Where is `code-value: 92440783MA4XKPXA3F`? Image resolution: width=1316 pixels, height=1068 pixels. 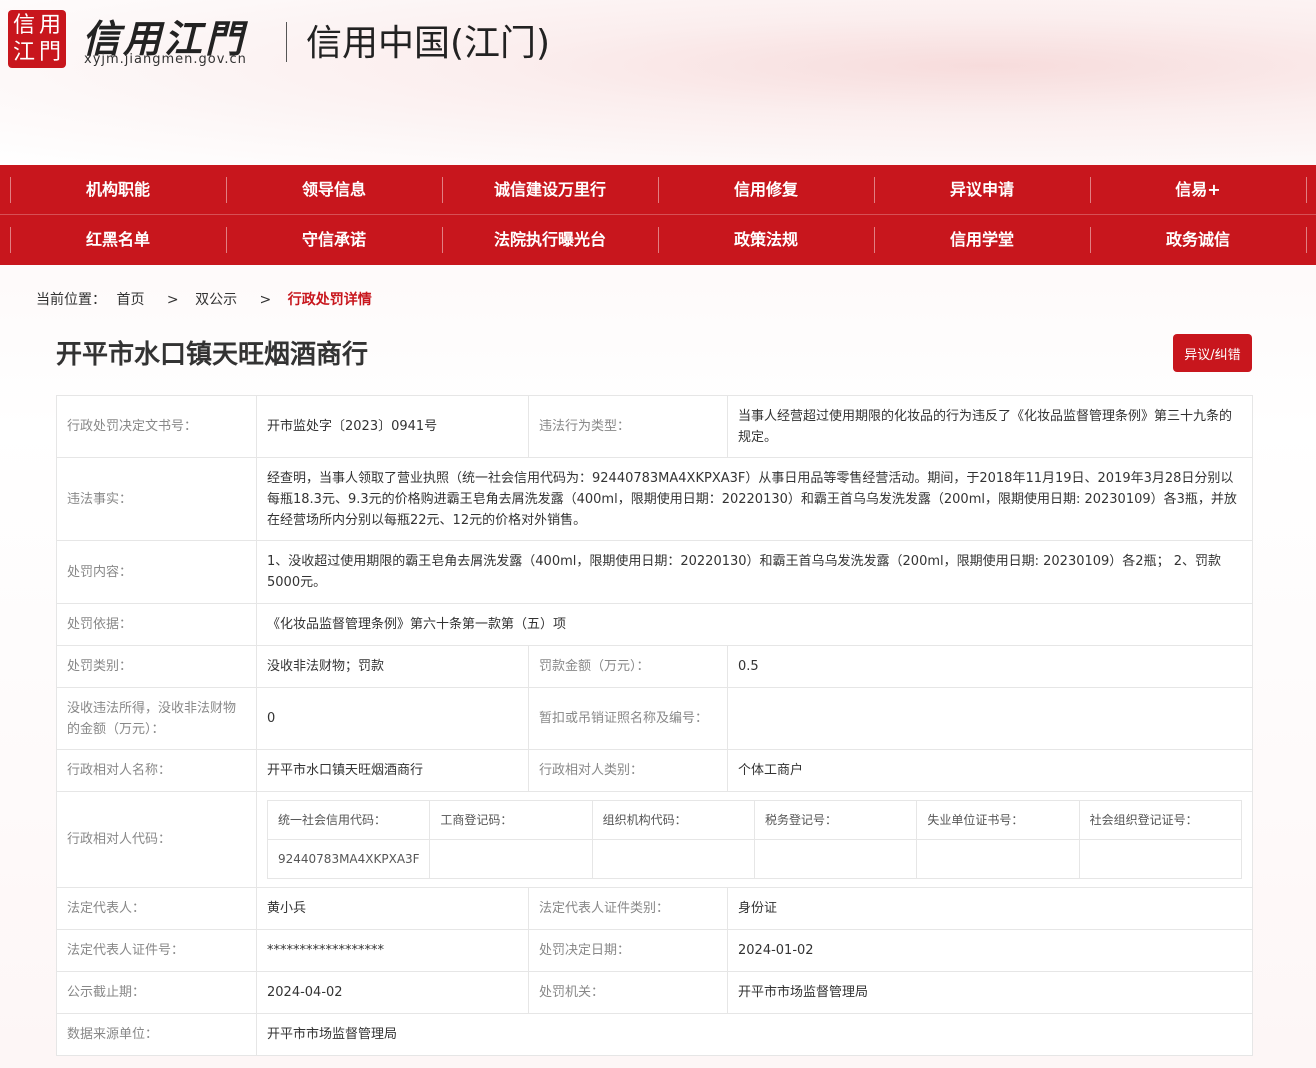
code-value: 92440783MA4XKPXA3F is located at coordinates (348, 859).